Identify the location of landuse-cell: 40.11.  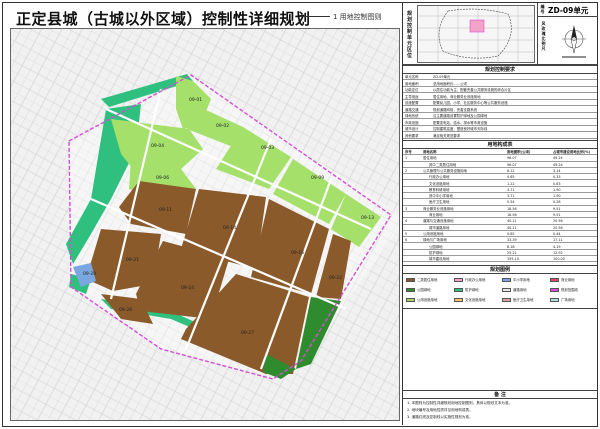
(512, 227).